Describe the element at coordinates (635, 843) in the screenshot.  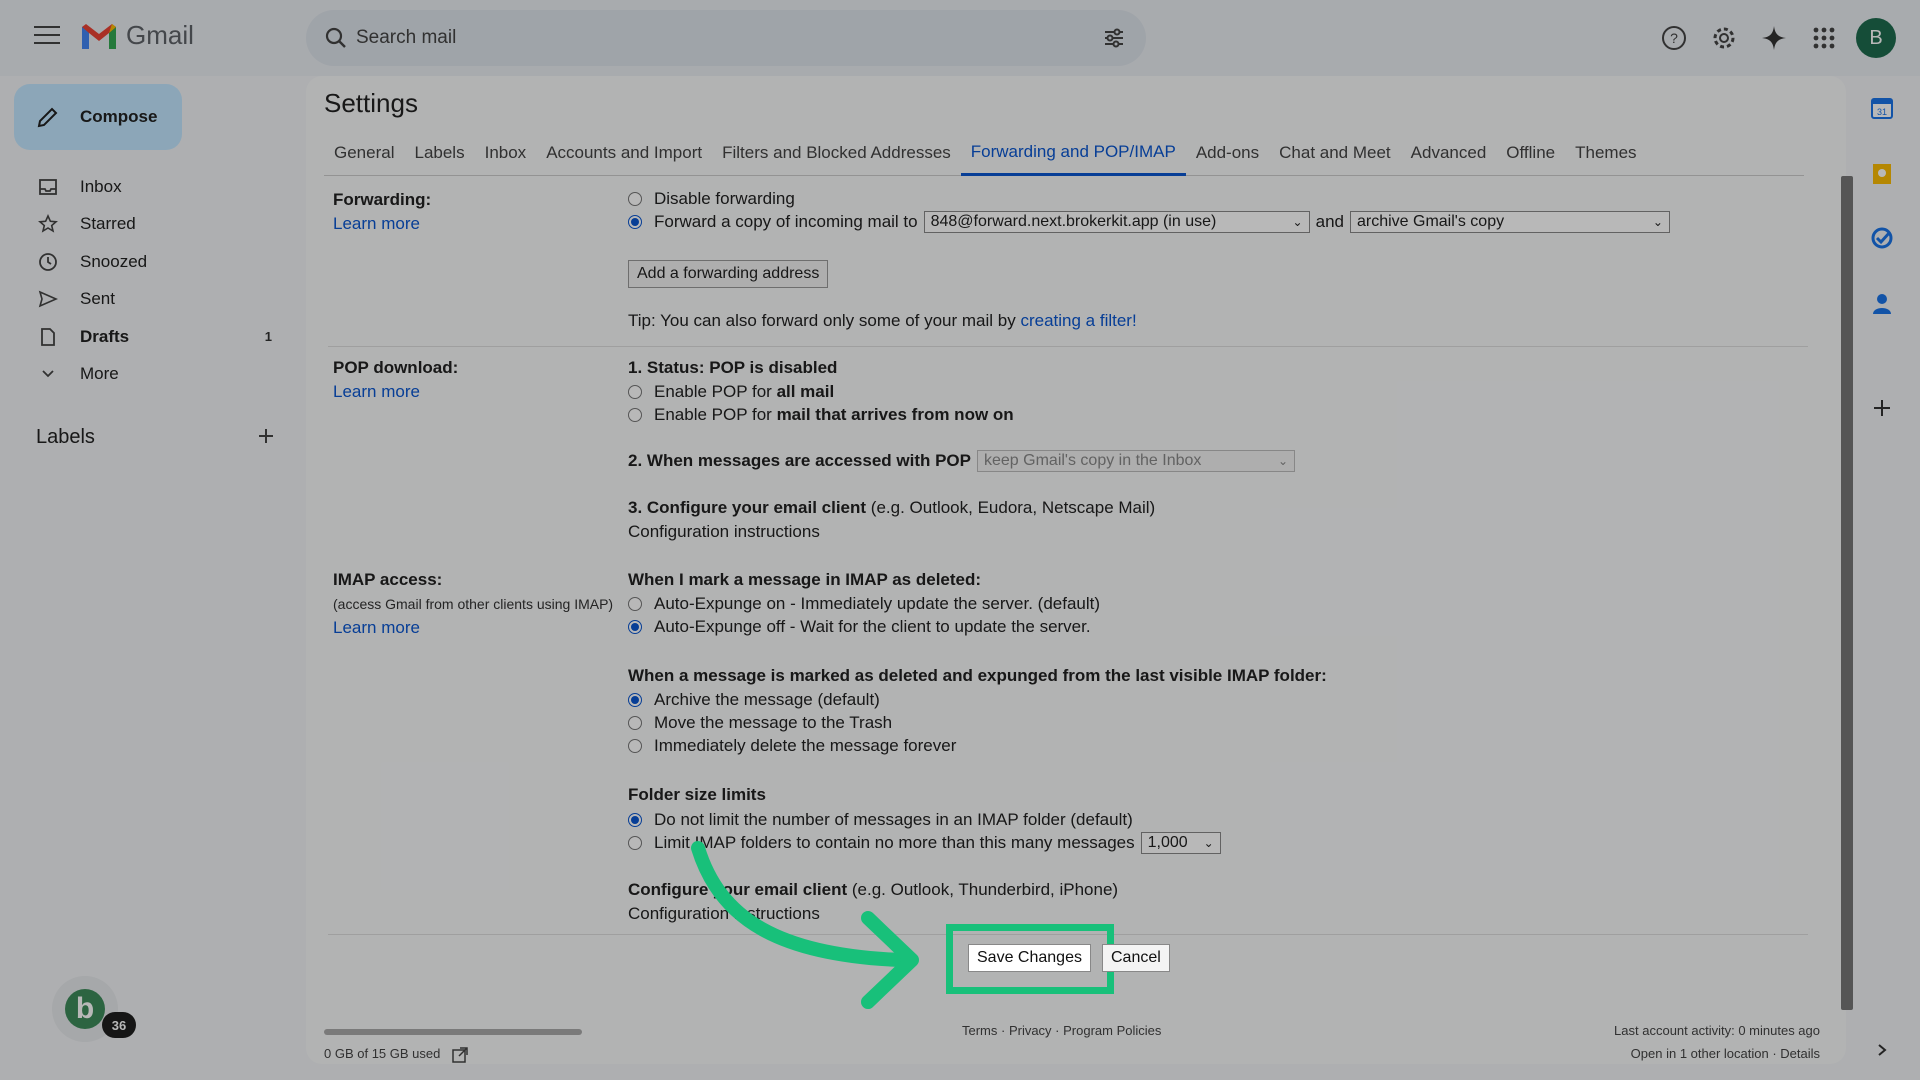
I see `radio-limit-folders` at that location.